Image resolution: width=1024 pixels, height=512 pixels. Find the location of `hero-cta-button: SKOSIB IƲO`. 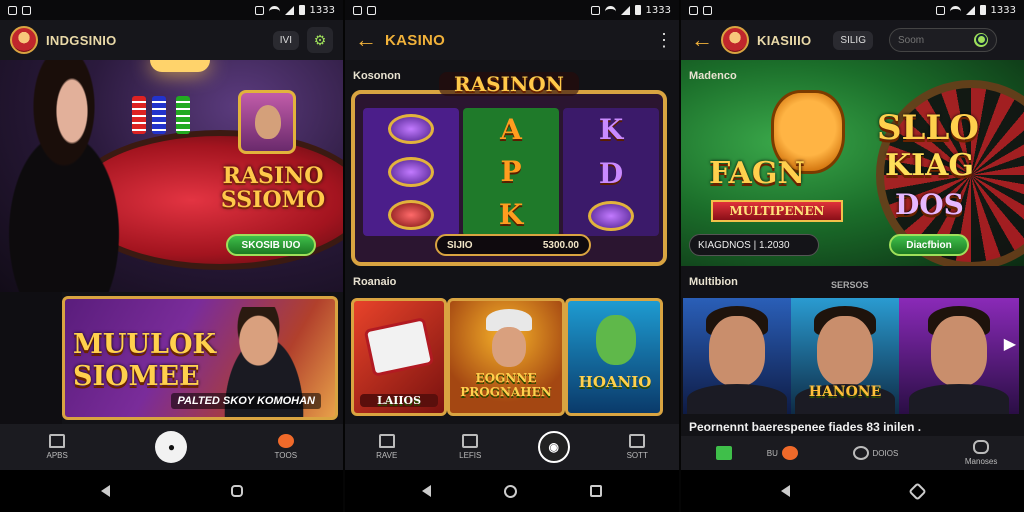

hero-cta-button: SKOSIB IƲO is located at coordinates (271, 245).